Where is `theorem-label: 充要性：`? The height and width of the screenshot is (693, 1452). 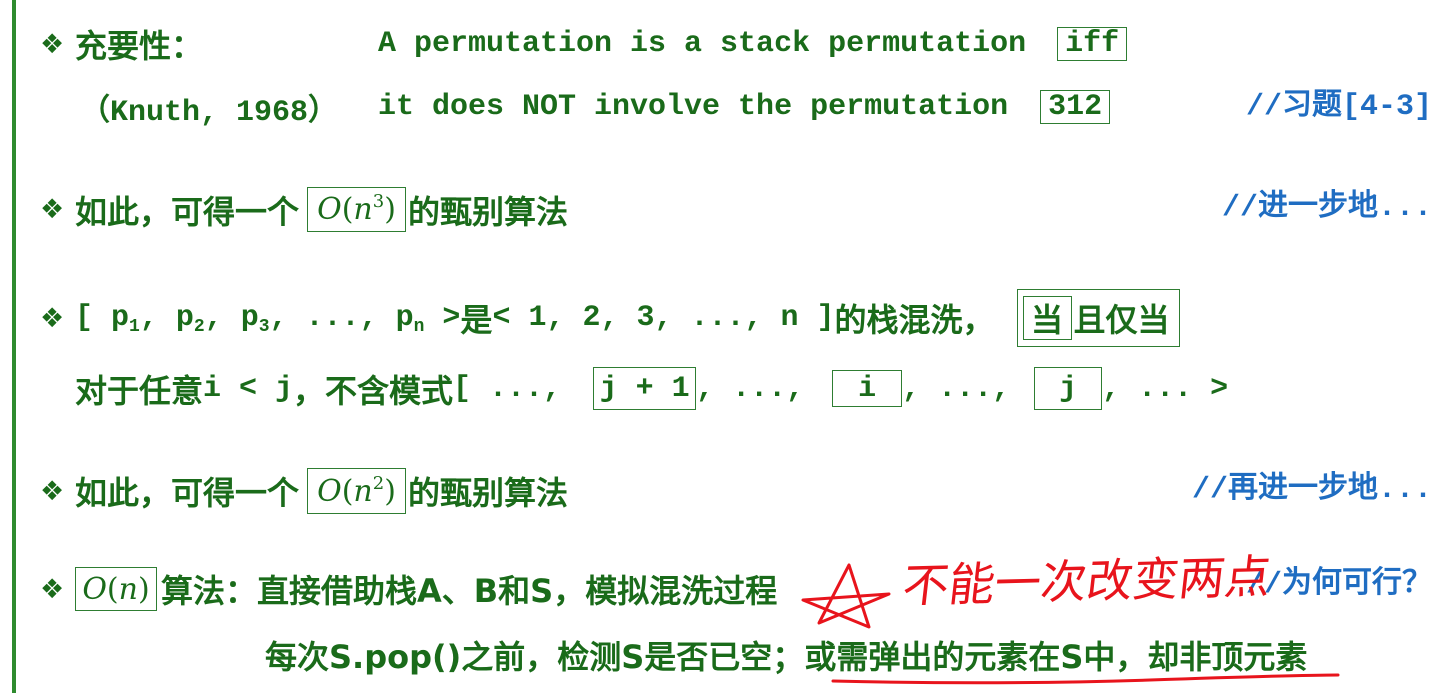 theorem-label: 充要性： is located at coordinates (139, 46).